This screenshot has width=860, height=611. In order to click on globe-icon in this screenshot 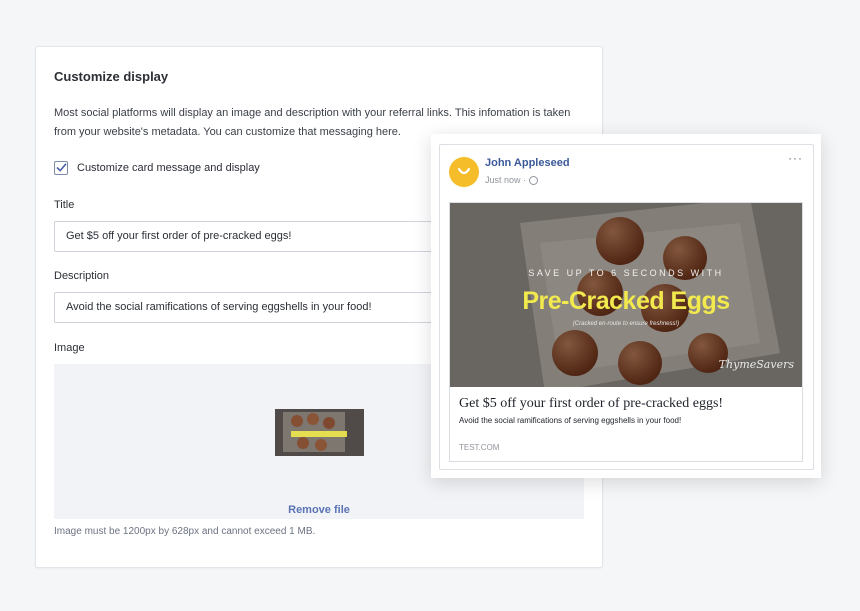, I will do `click(534, 180)`.